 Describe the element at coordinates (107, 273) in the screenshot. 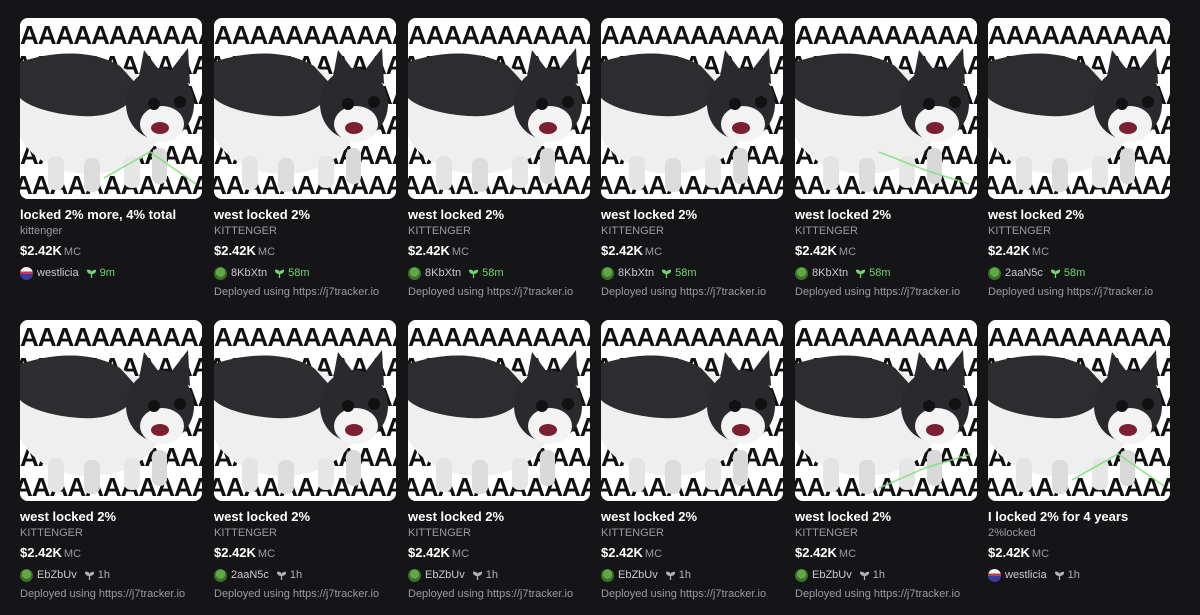

I see `token-age-text: 9m` at that location.